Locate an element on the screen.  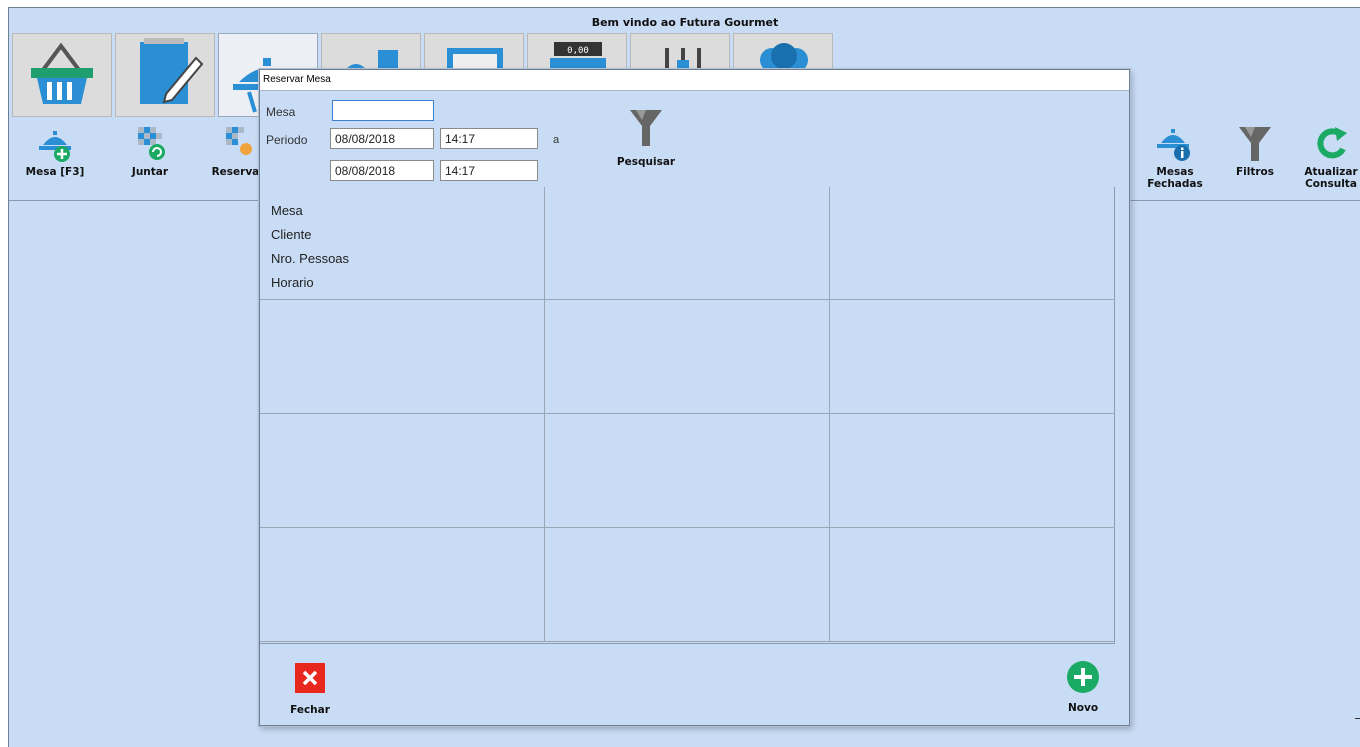
filters-button: Filtros is located at coordinates (1255, 150).